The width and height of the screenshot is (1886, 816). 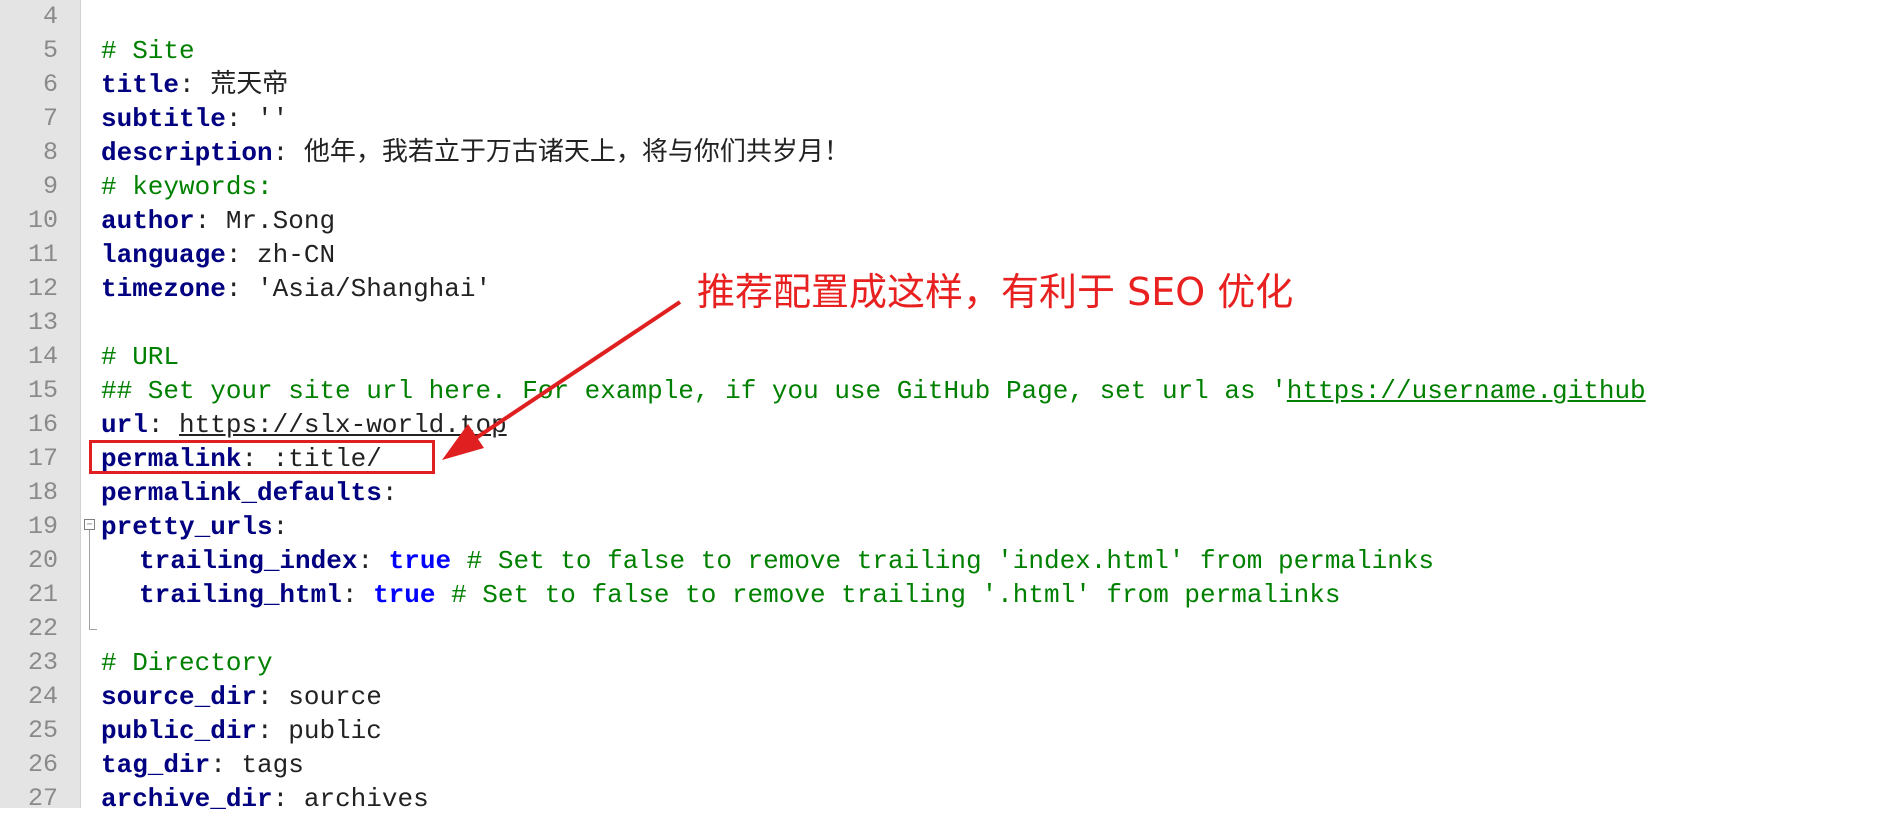 What do you see at coordinates (995, 292) in the screenshot?
I see `annotation-text: 推荐配置成这样，有利于 SEO 优化` at bounding box center [995, 292].